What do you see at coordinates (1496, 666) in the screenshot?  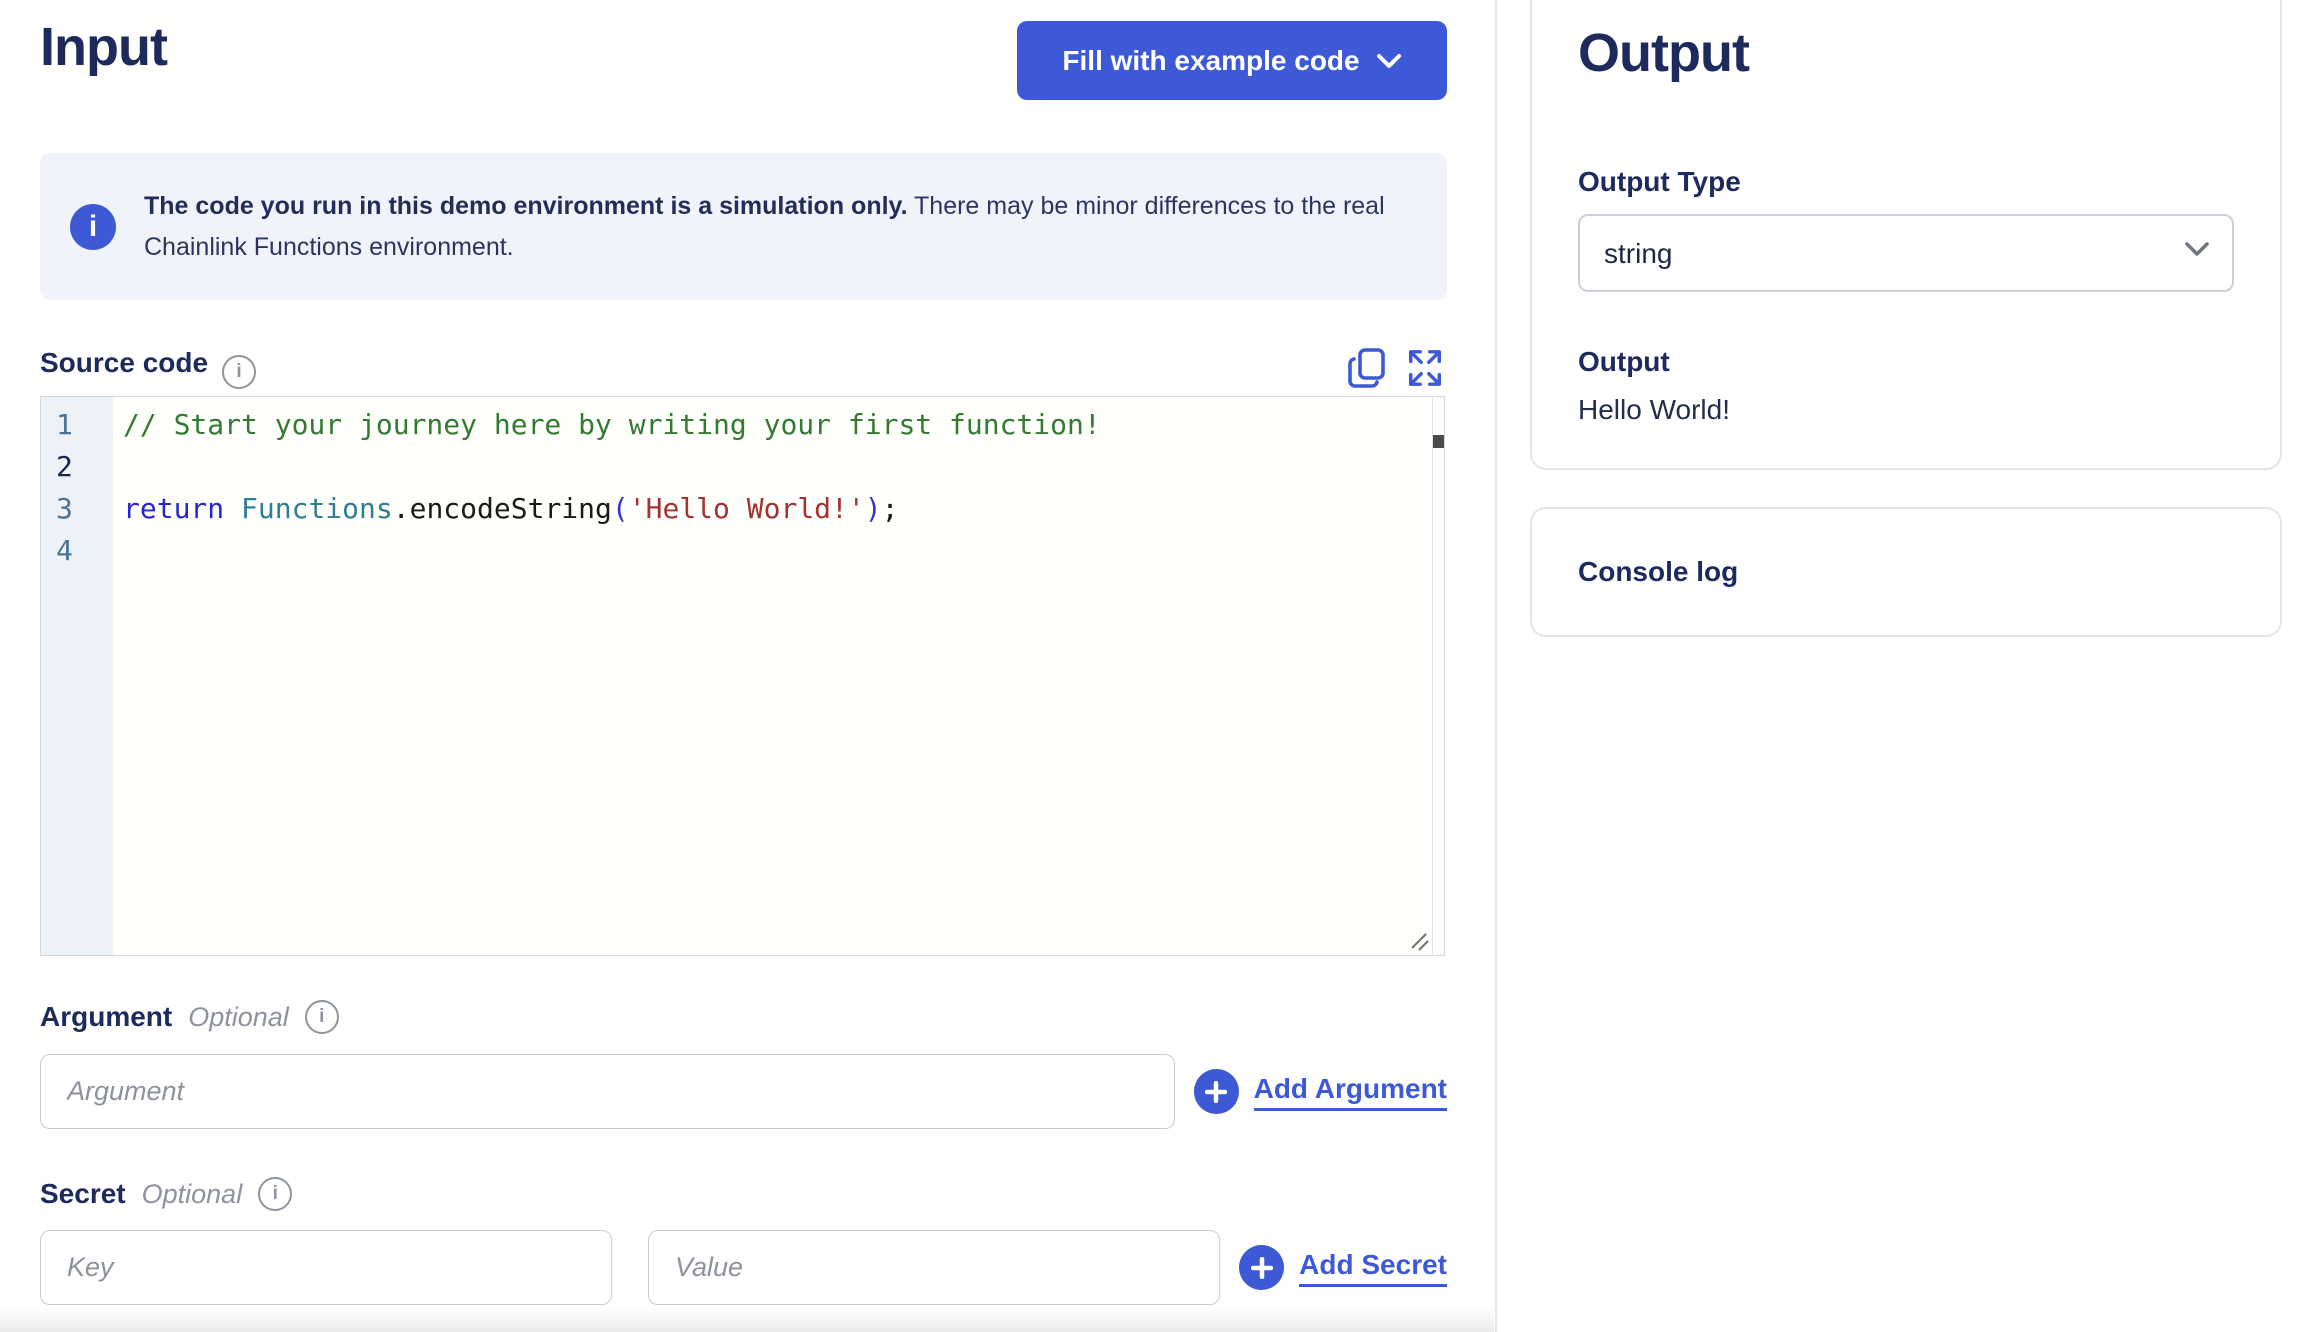 I see `panel-divider` at bounding box center [1496, 666].